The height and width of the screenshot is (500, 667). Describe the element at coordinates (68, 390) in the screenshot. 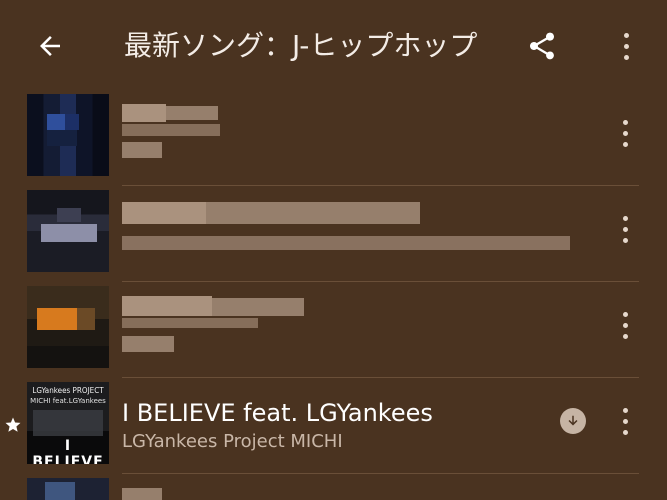

I see `cover-text-line1: LGYankees PROJECT` at that location.